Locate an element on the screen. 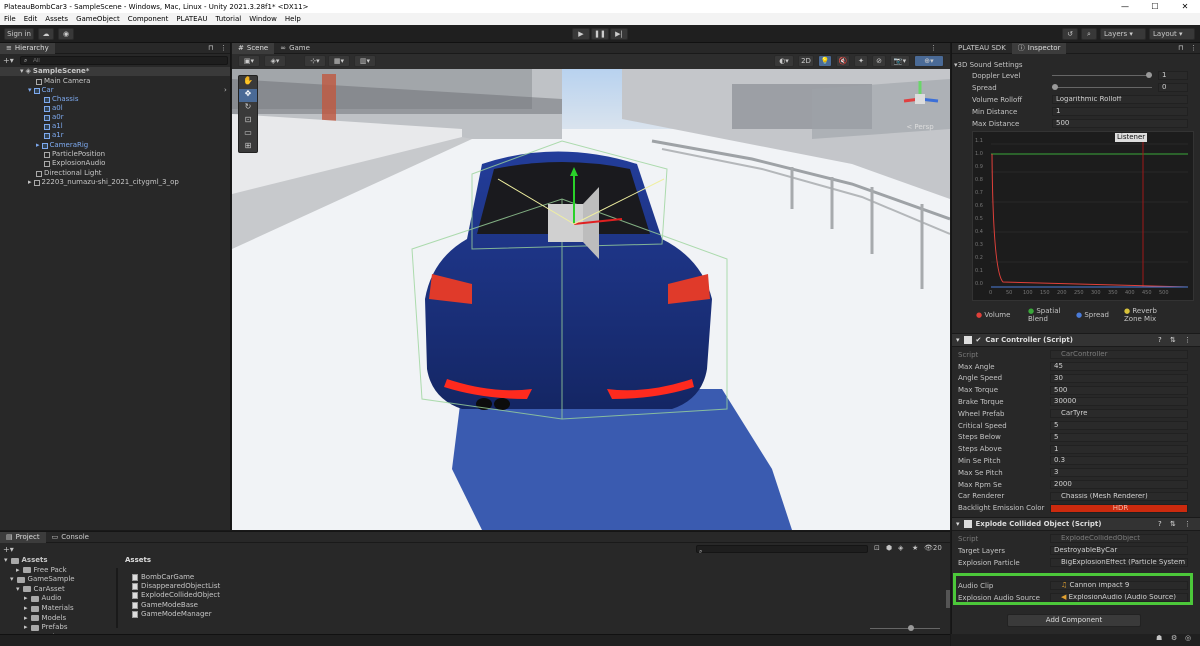 Image resolution: width=1200 pixels, height=646 pixels. layers-dropdown: Layers ▾ is located at coordinates (1123, 34).